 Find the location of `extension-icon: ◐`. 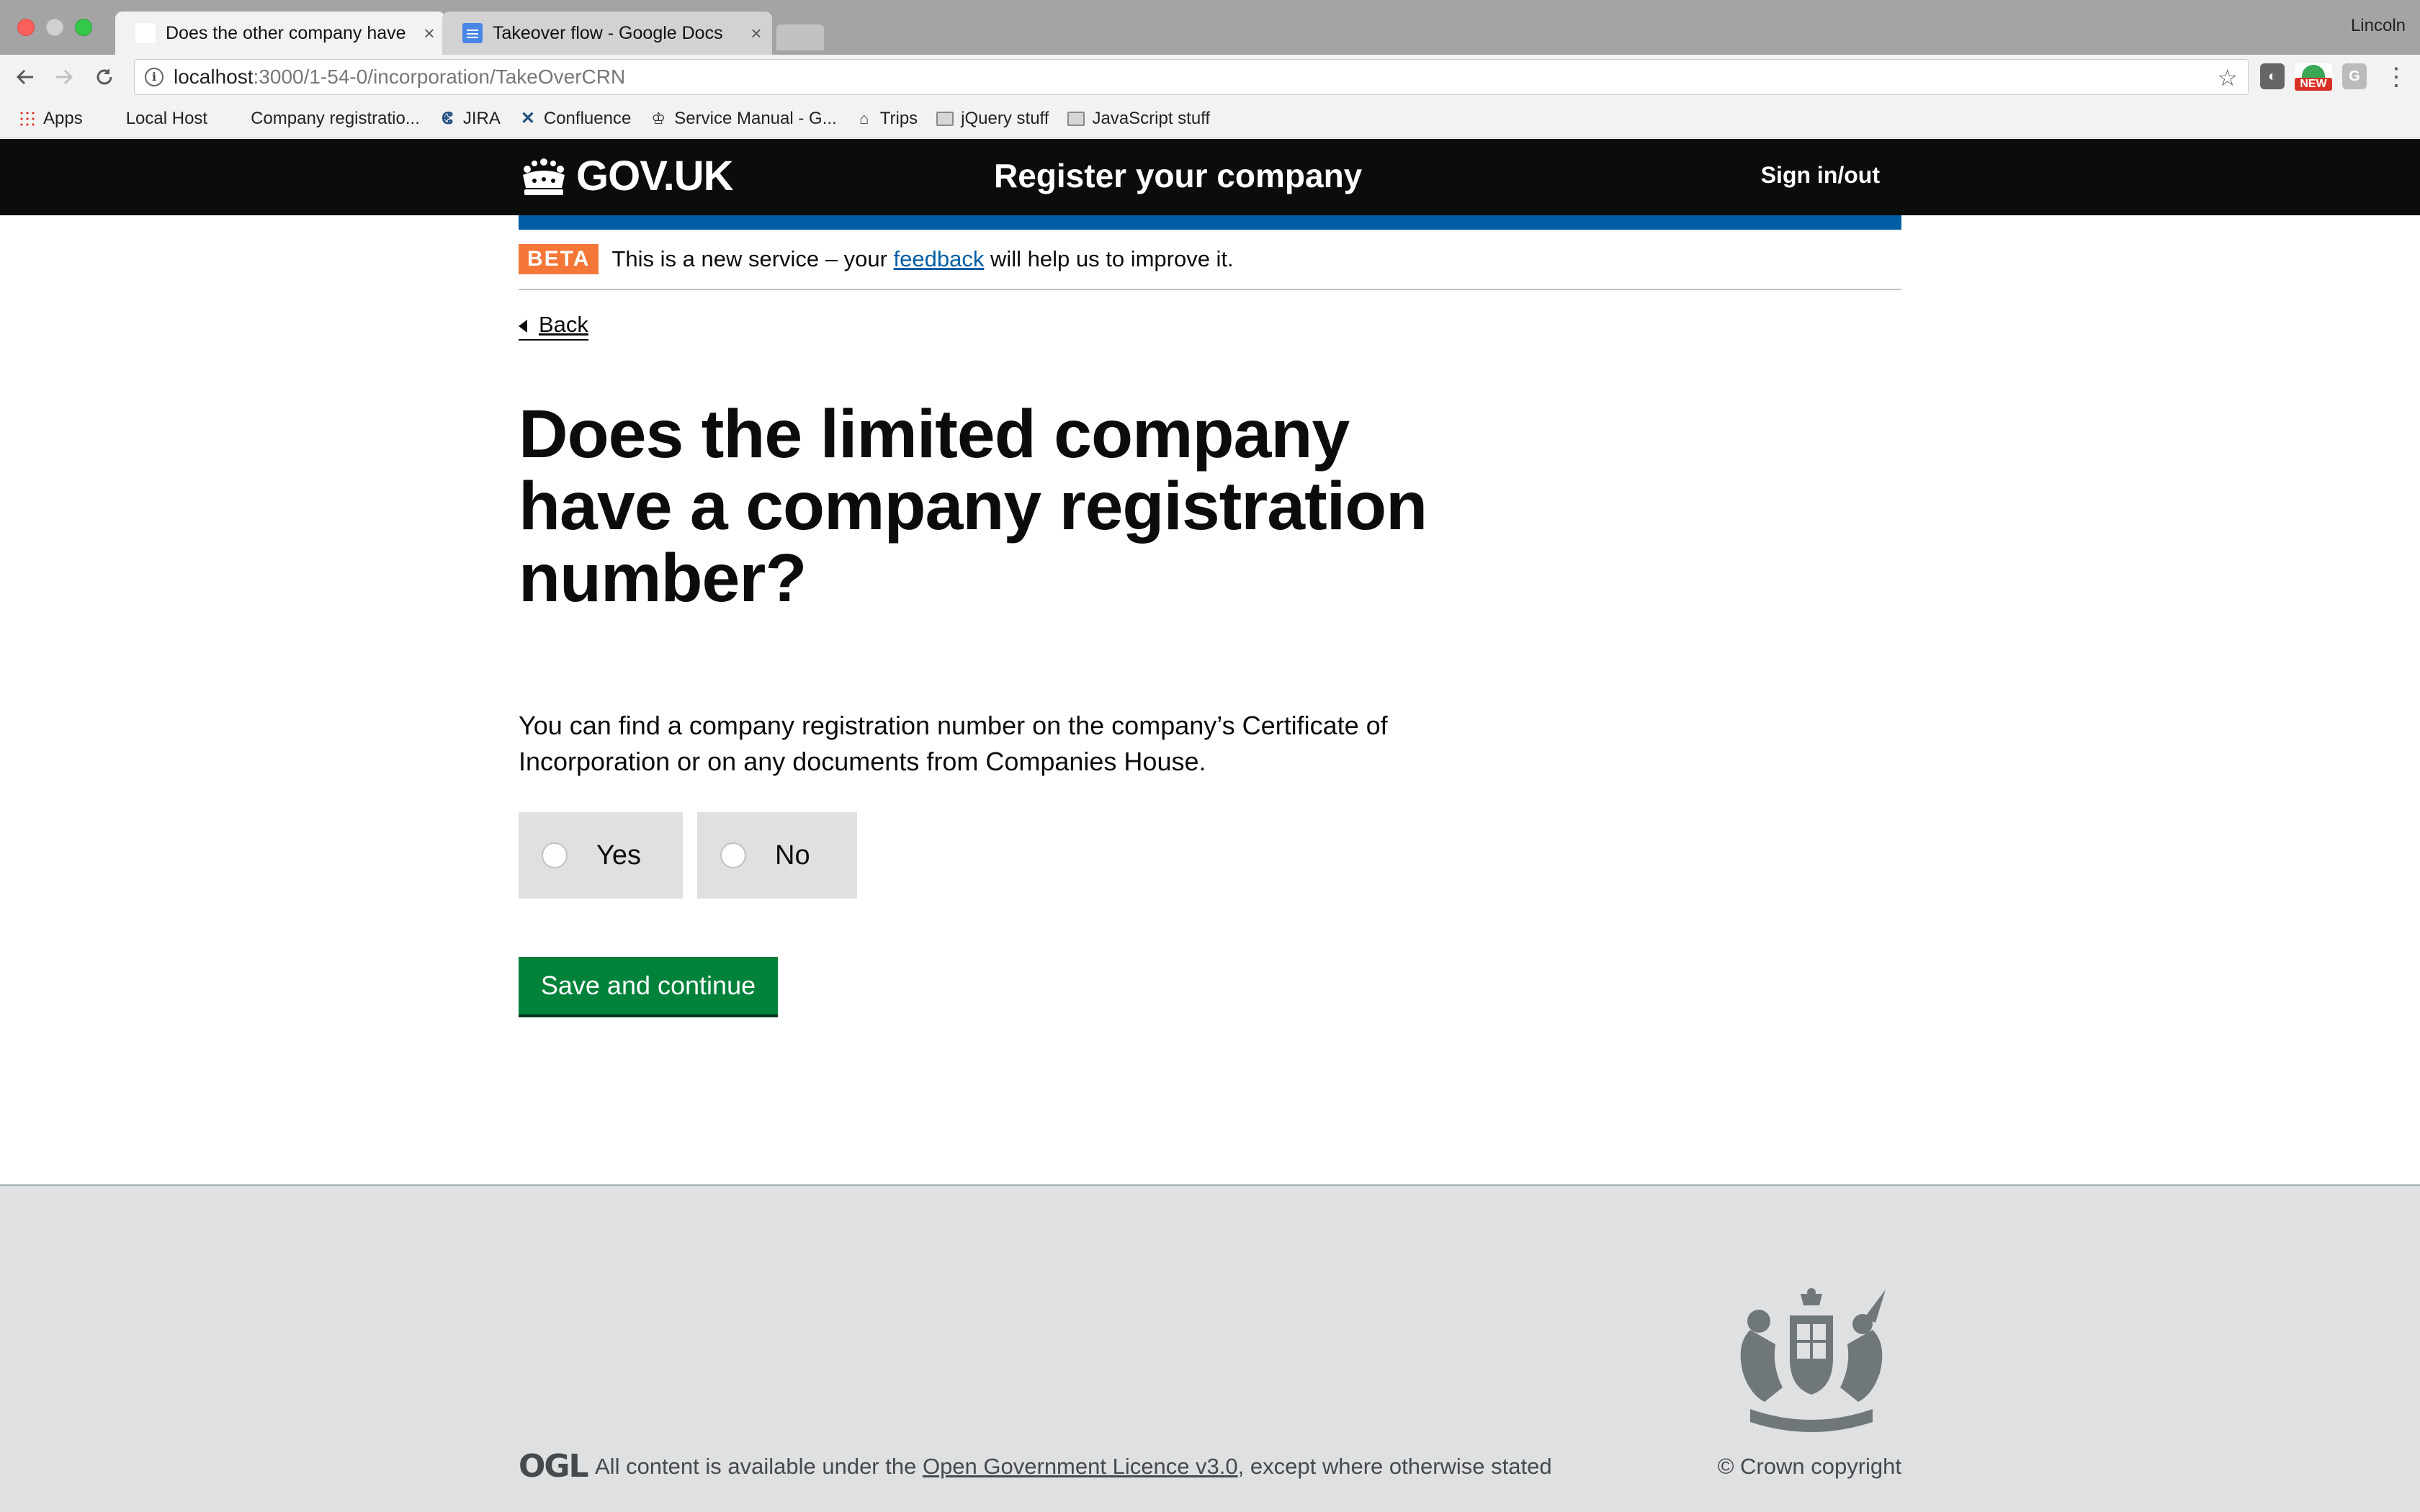

extension-icon: ◐ is located at coordinates (2272, 76).